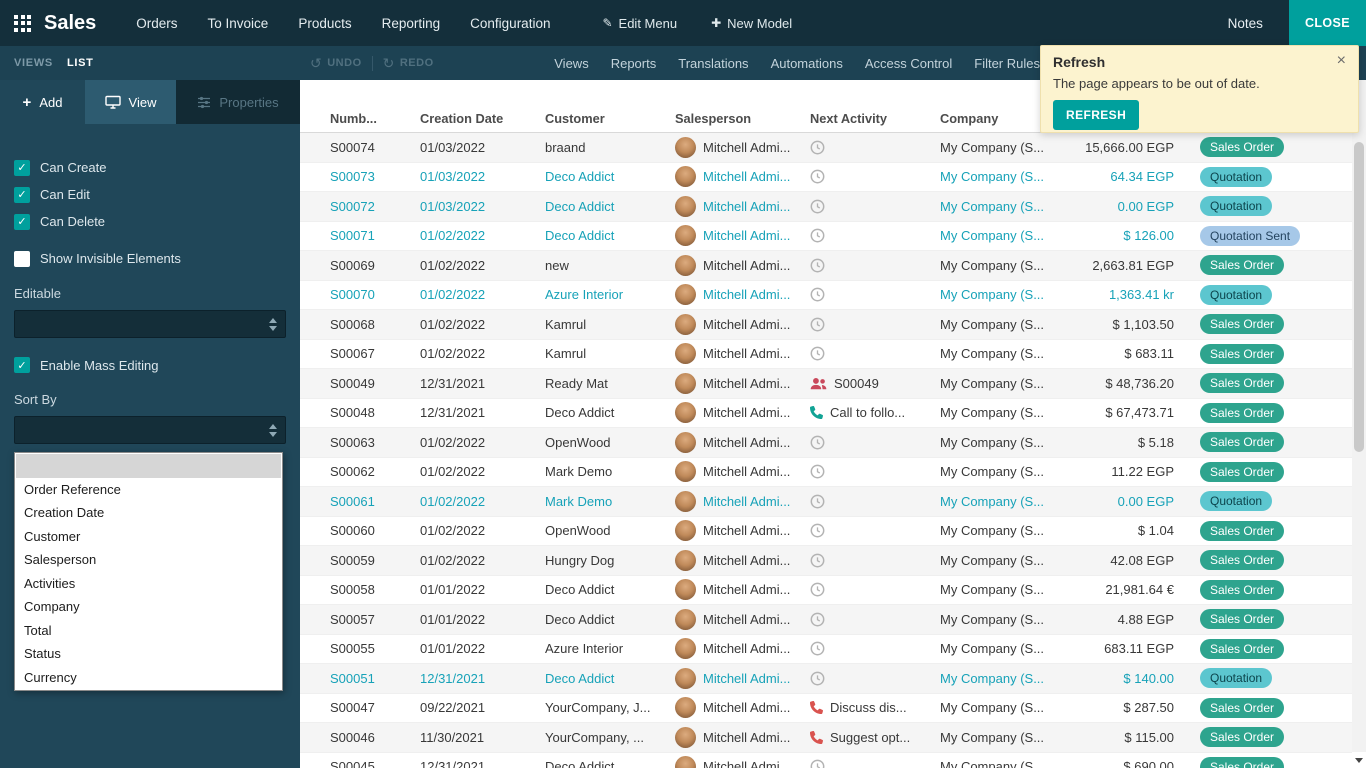 The width and height of the screenshot is (1366, 768). Describe the element at coordinates (360, 737) in the screenshot. I see `cell-number: S00046` at that location.